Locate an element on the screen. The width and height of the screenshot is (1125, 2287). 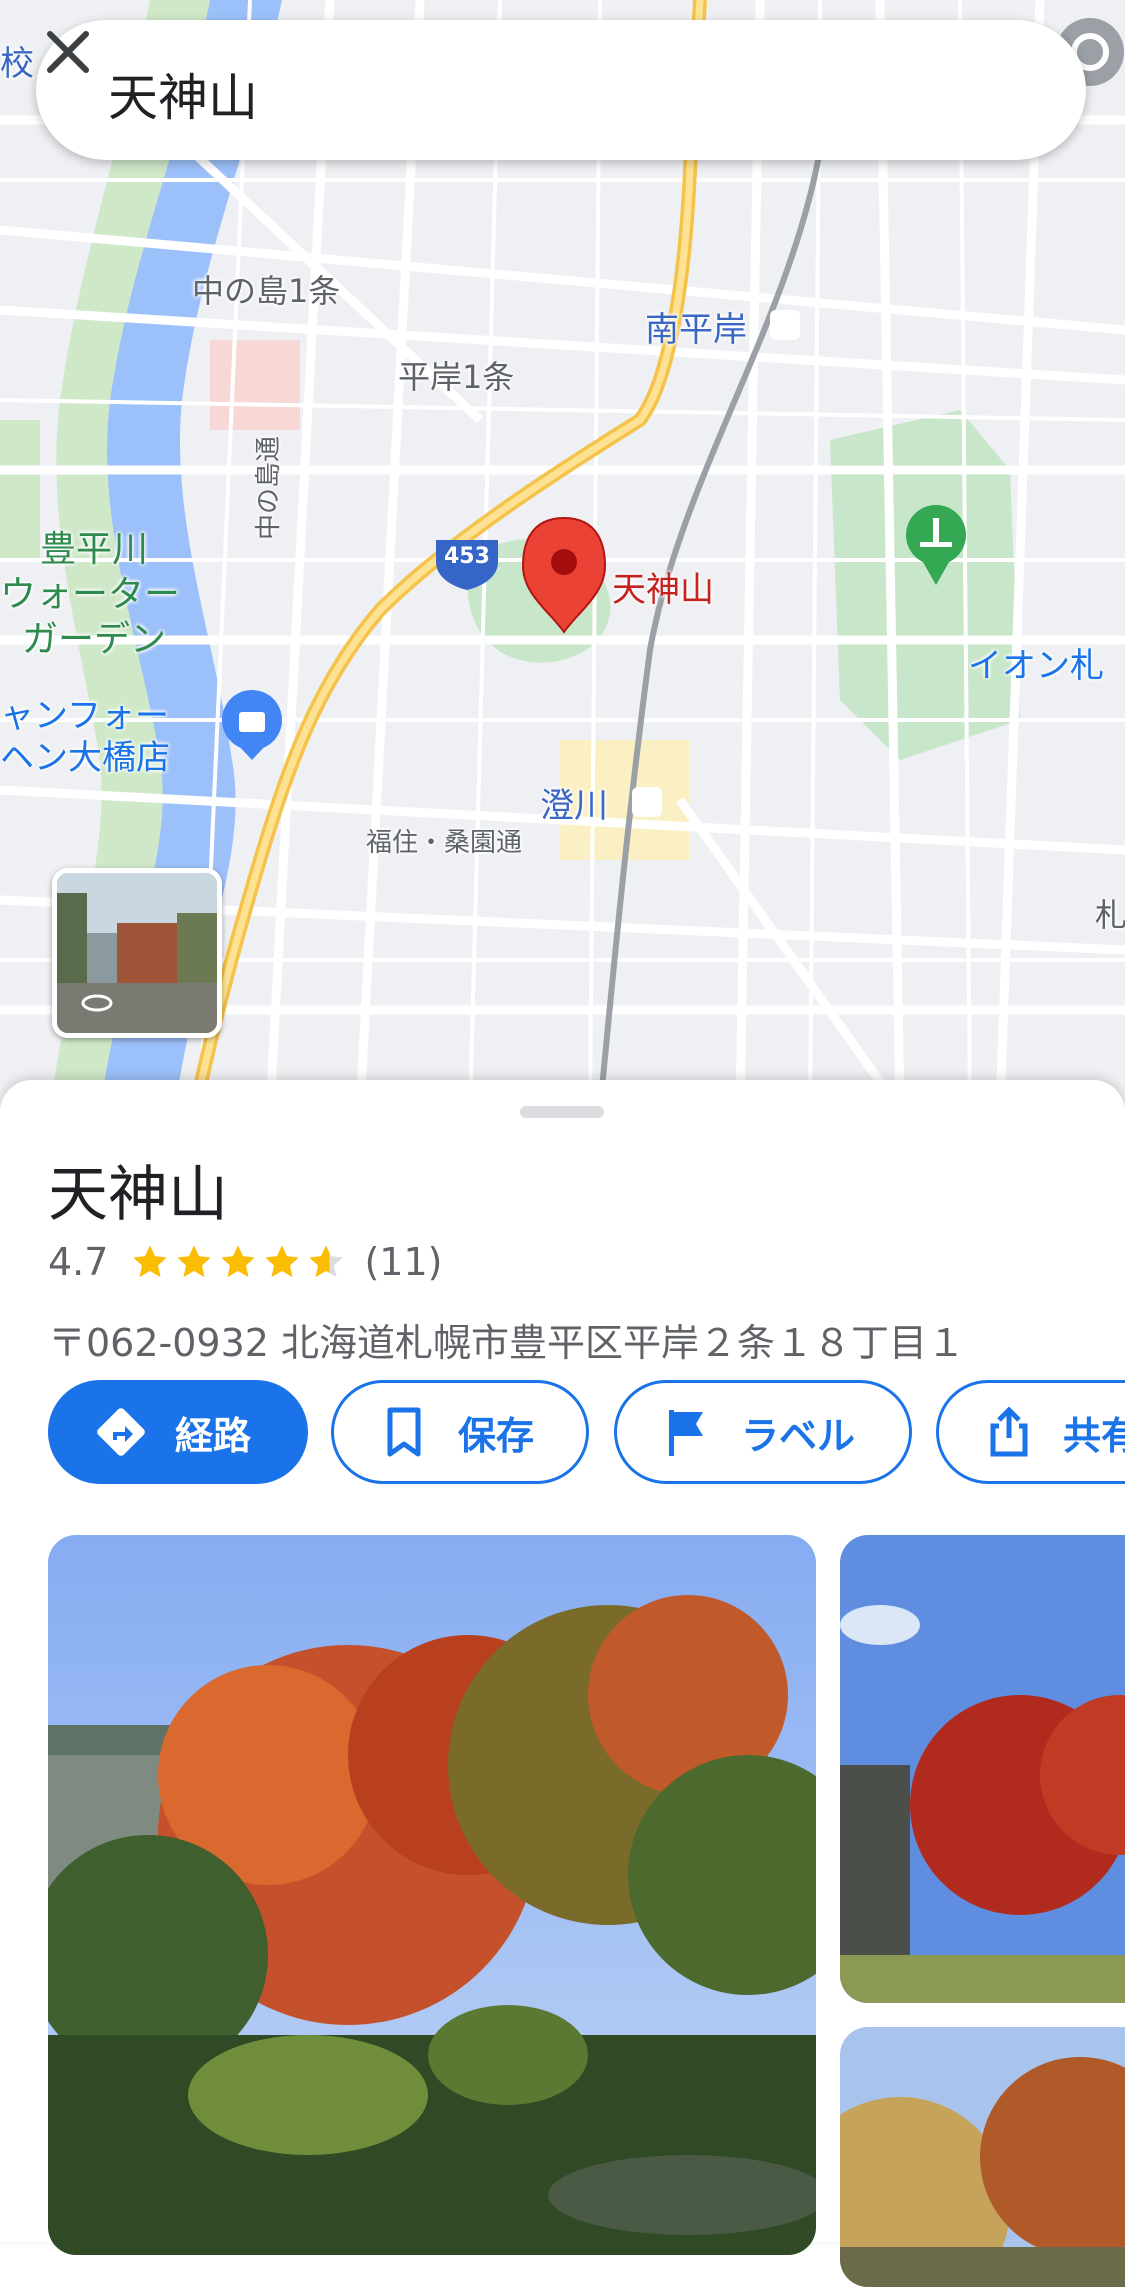
bookmark-icon is located at coordinates (404, 1432).